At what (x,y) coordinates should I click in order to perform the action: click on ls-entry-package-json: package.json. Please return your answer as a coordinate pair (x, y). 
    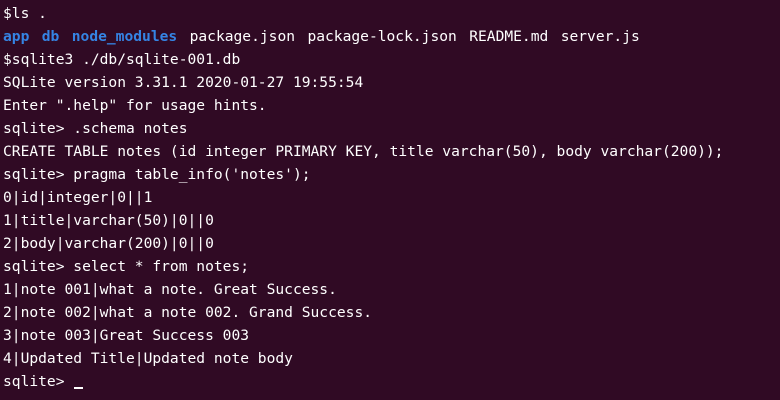
    Looking at the image, I should click on (242, 36).